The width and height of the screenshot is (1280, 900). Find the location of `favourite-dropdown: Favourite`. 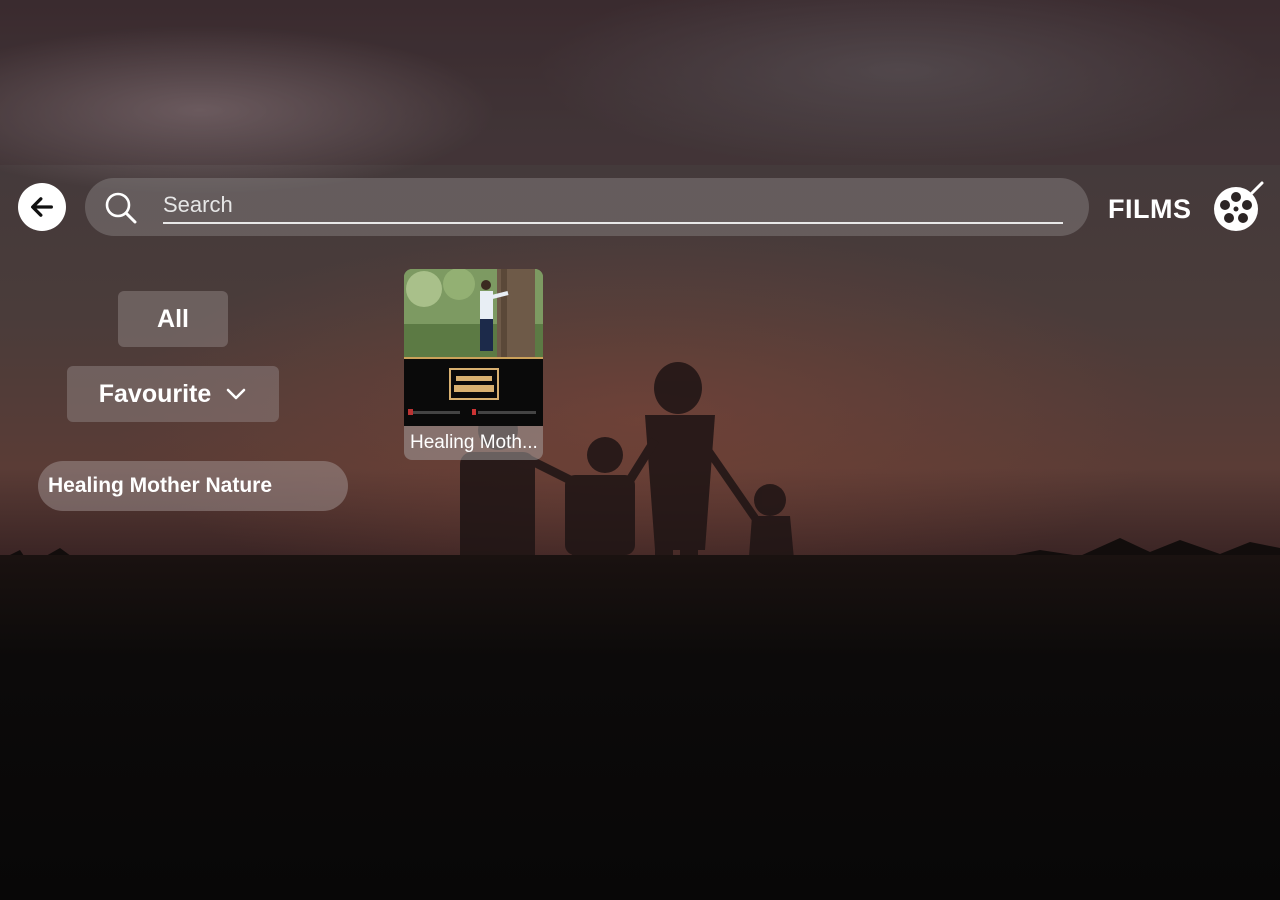

favourite-dropdown: Favourite is located at coordinates (173, 394).